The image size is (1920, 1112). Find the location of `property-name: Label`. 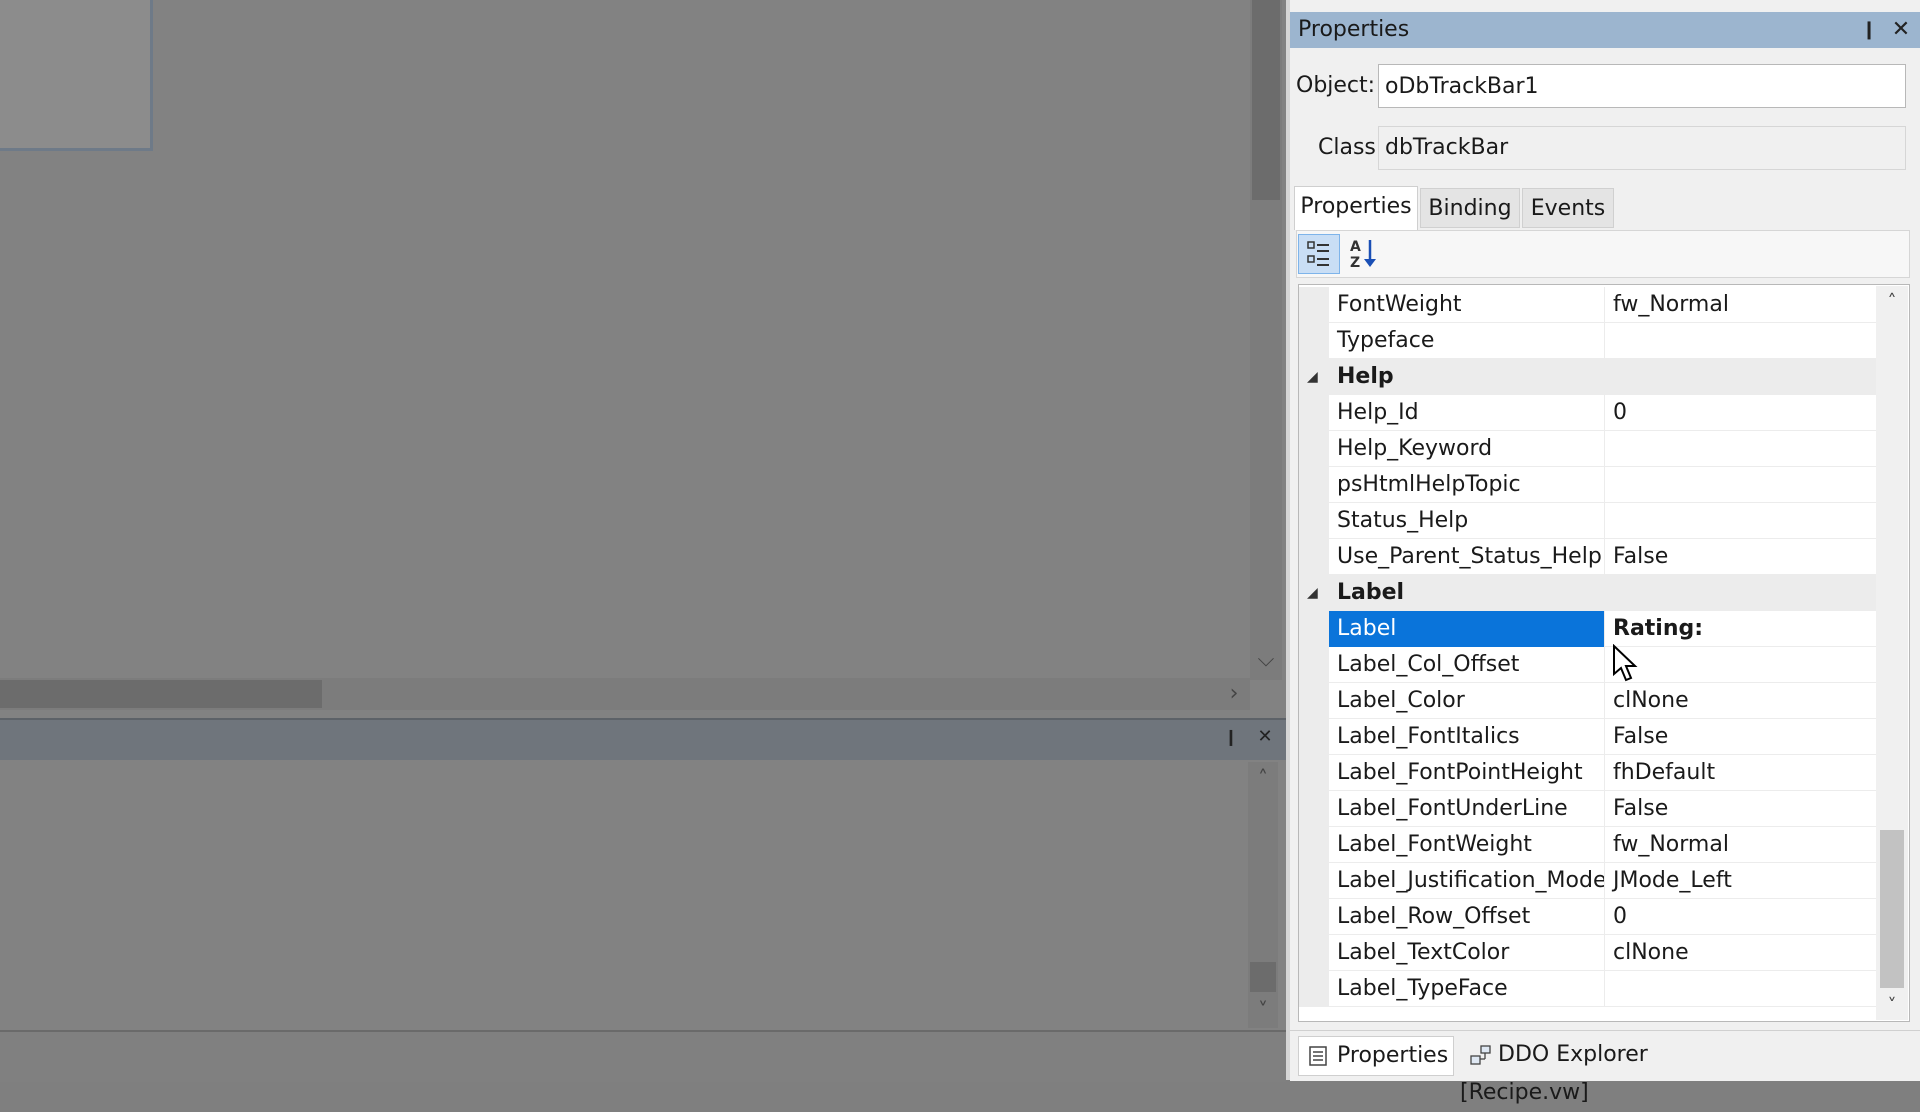

property-name: Label is located at coordinates (1467, 629).